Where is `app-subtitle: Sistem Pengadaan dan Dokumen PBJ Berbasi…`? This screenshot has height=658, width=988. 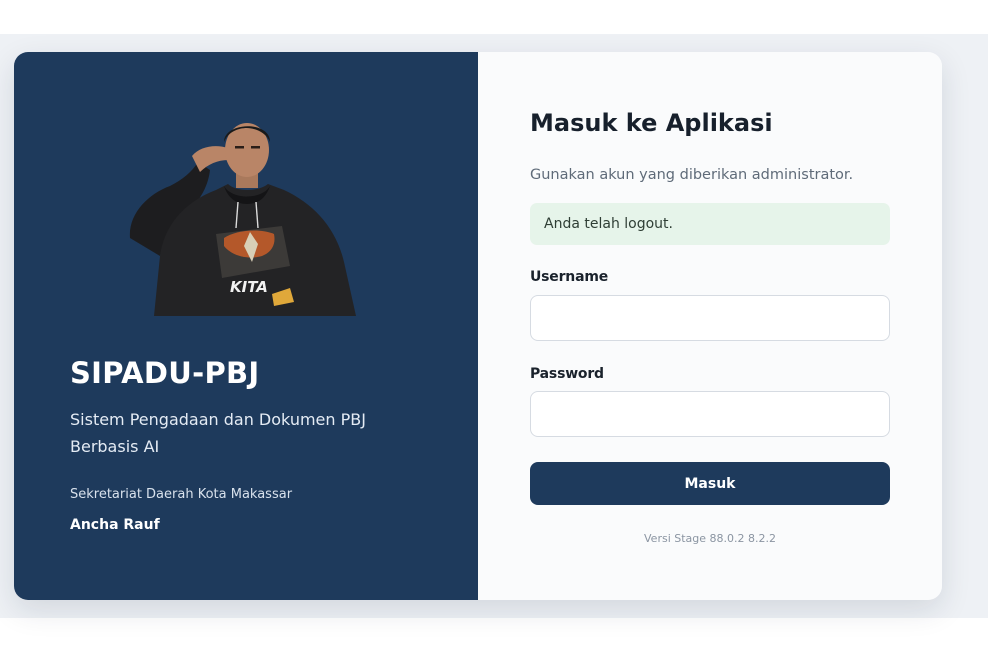 app-subtitle: Sistem Pengadaan dan Dokumen PBJ Berbasi… is located at coordinates (218, 433).